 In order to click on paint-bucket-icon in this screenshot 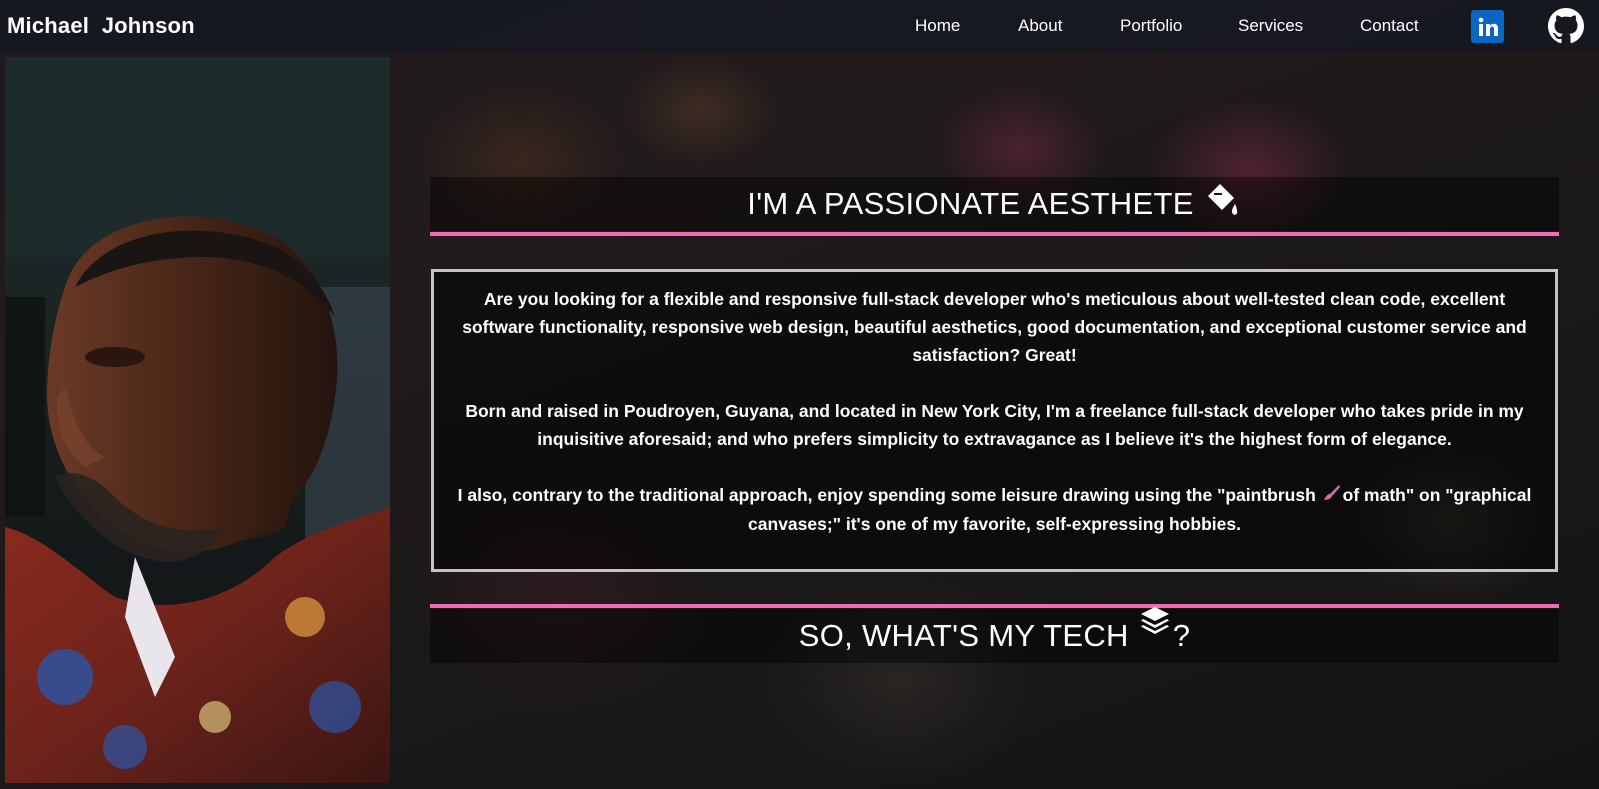, I will do `click(1222, 204)`.